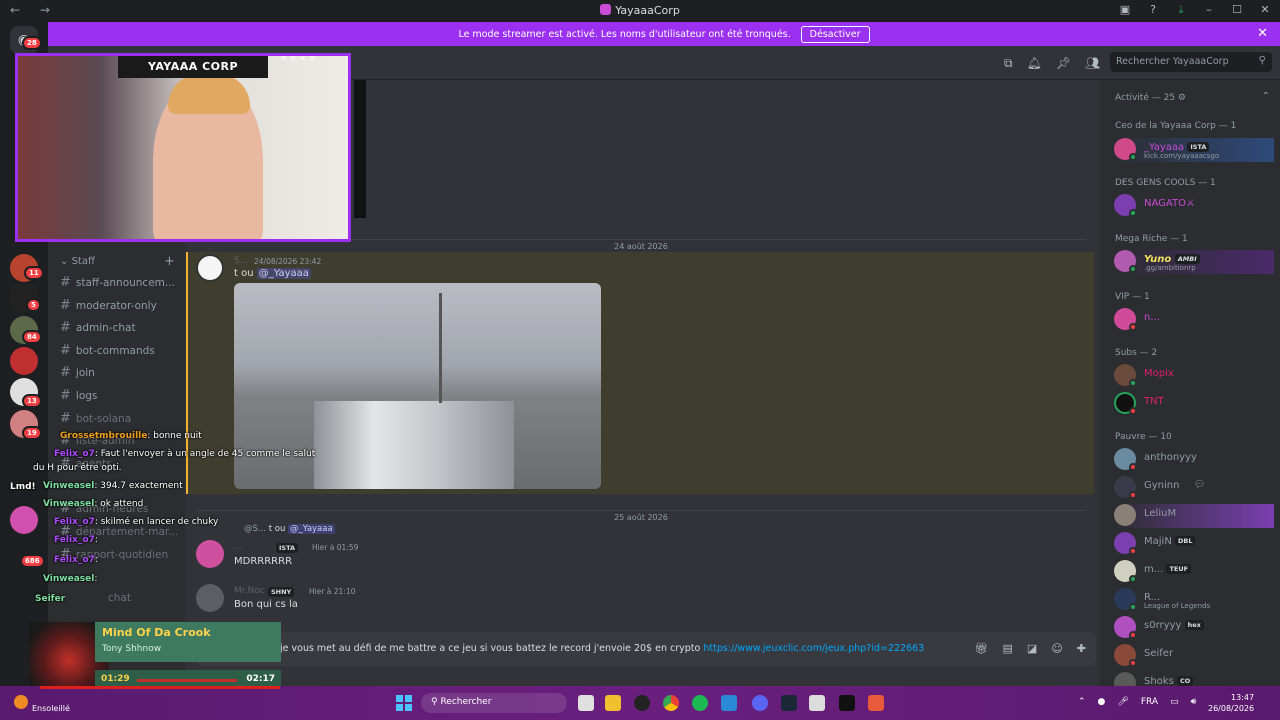 The width and height of the screenshot is (1280, 720). Describe the element at coordinates (1237, 10) in the screenshot. I see `maximize-icon: ☐` at that location.